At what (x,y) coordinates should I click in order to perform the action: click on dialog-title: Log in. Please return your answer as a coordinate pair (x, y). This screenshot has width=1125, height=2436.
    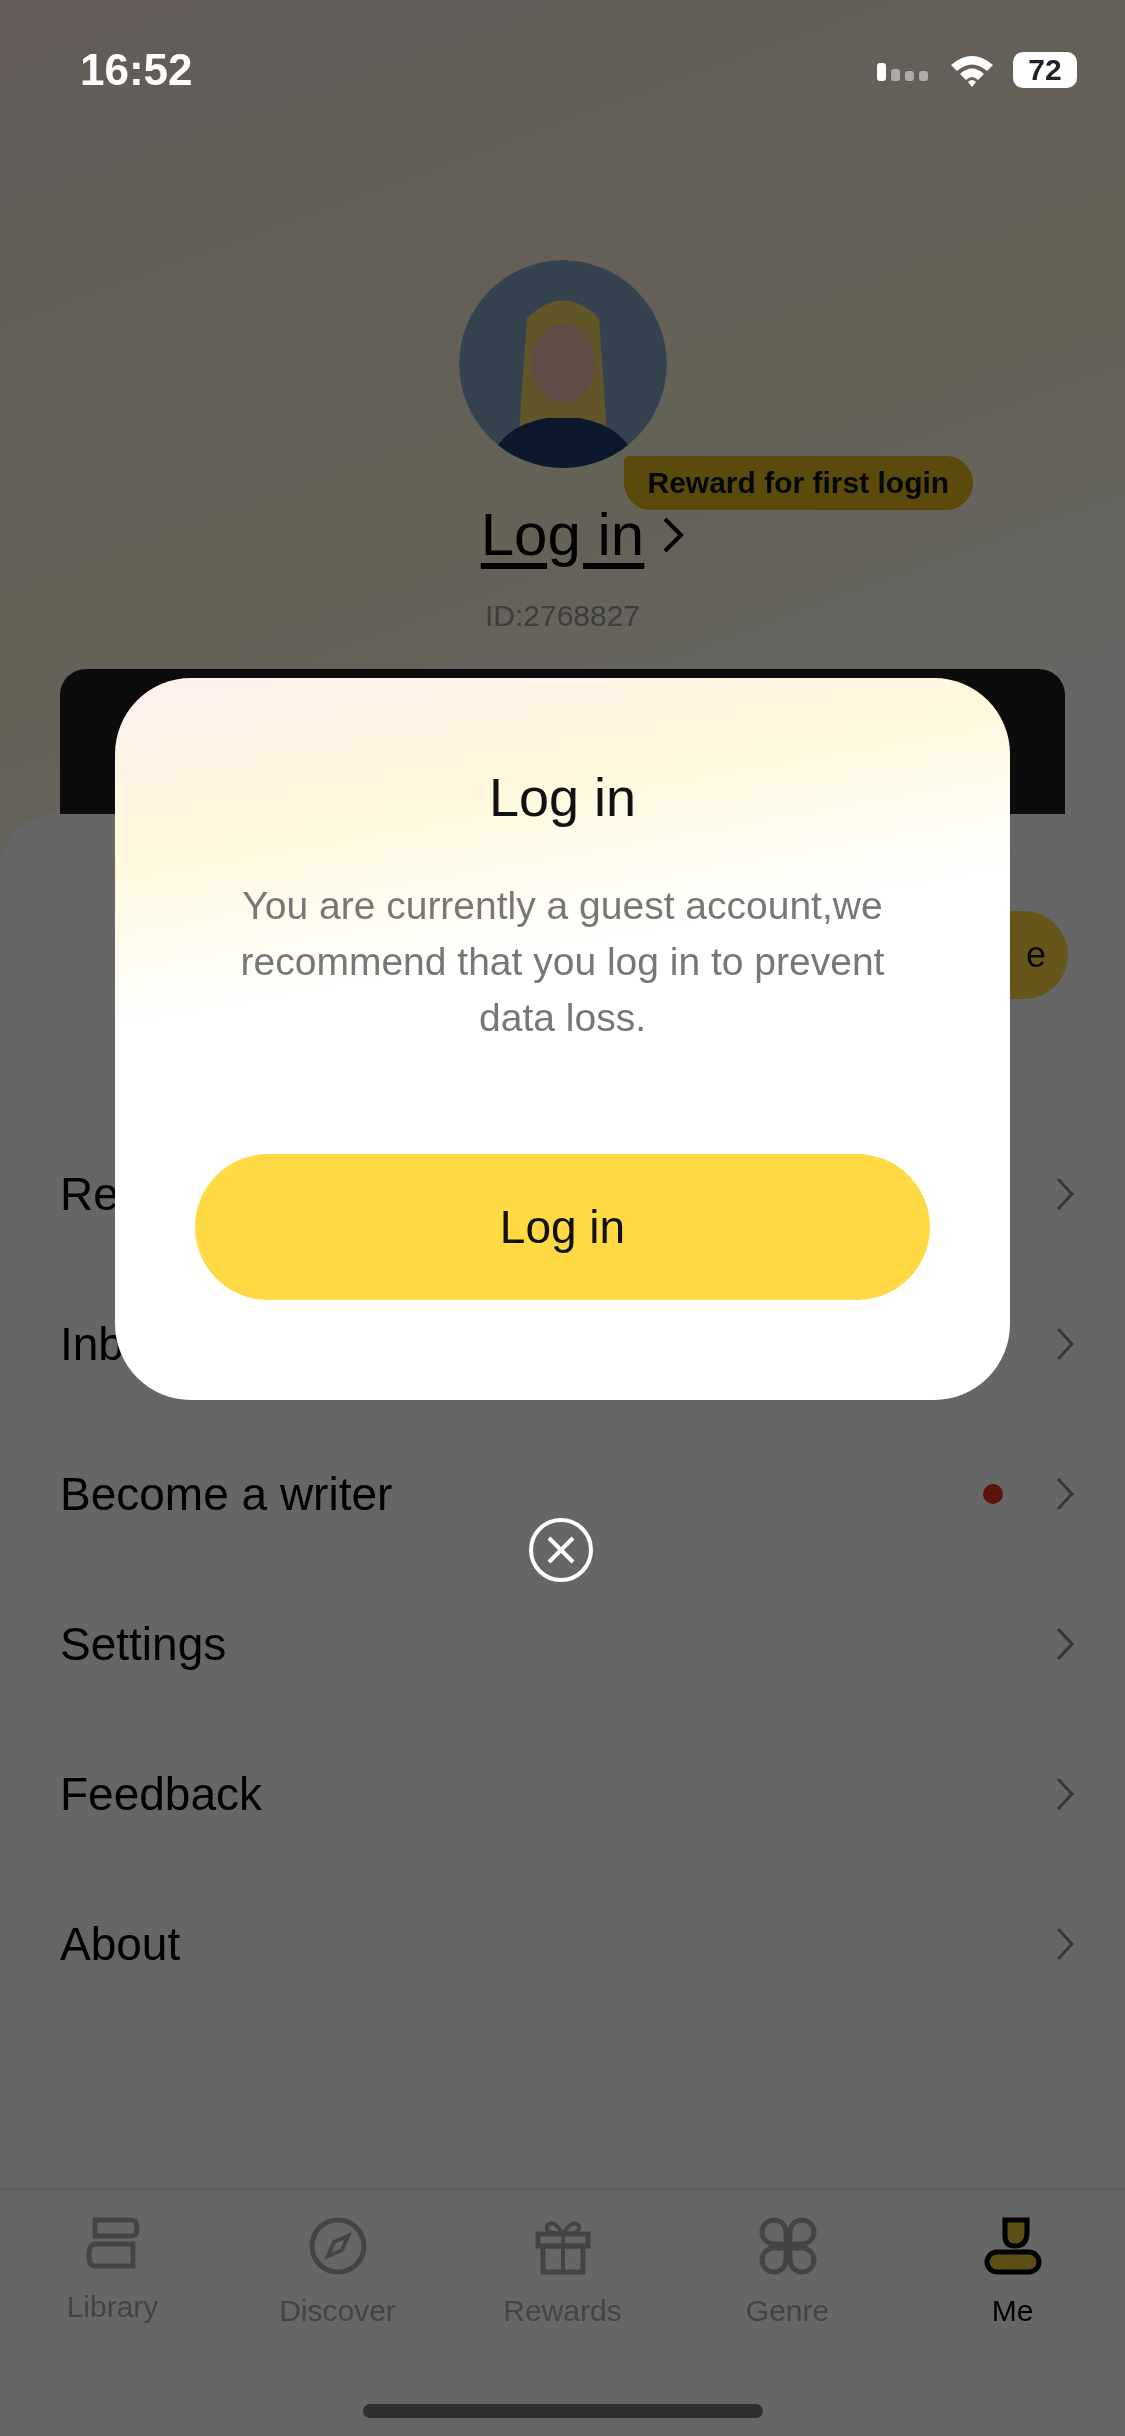
    Looking at the image, I should click on (562, 797).